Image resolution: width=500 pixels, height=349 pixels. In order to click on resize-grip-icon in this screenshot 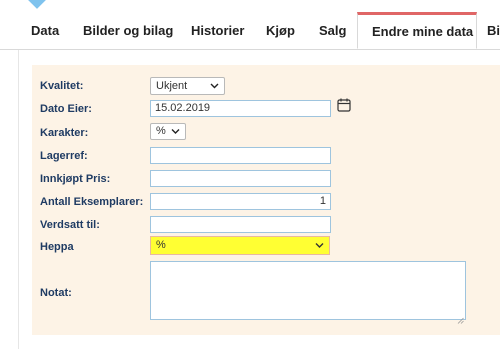, I will do `click(460, 317)`.